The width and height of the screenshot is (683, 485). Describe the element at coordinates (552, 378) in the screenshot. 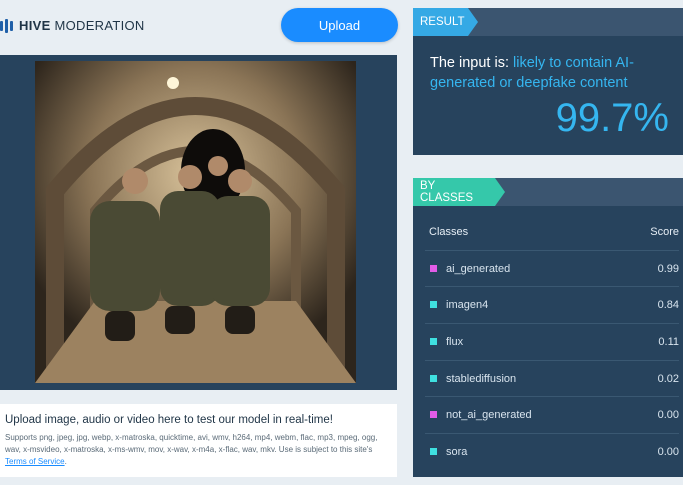

I see `class-row: stablediffusion 0.02` at that location.